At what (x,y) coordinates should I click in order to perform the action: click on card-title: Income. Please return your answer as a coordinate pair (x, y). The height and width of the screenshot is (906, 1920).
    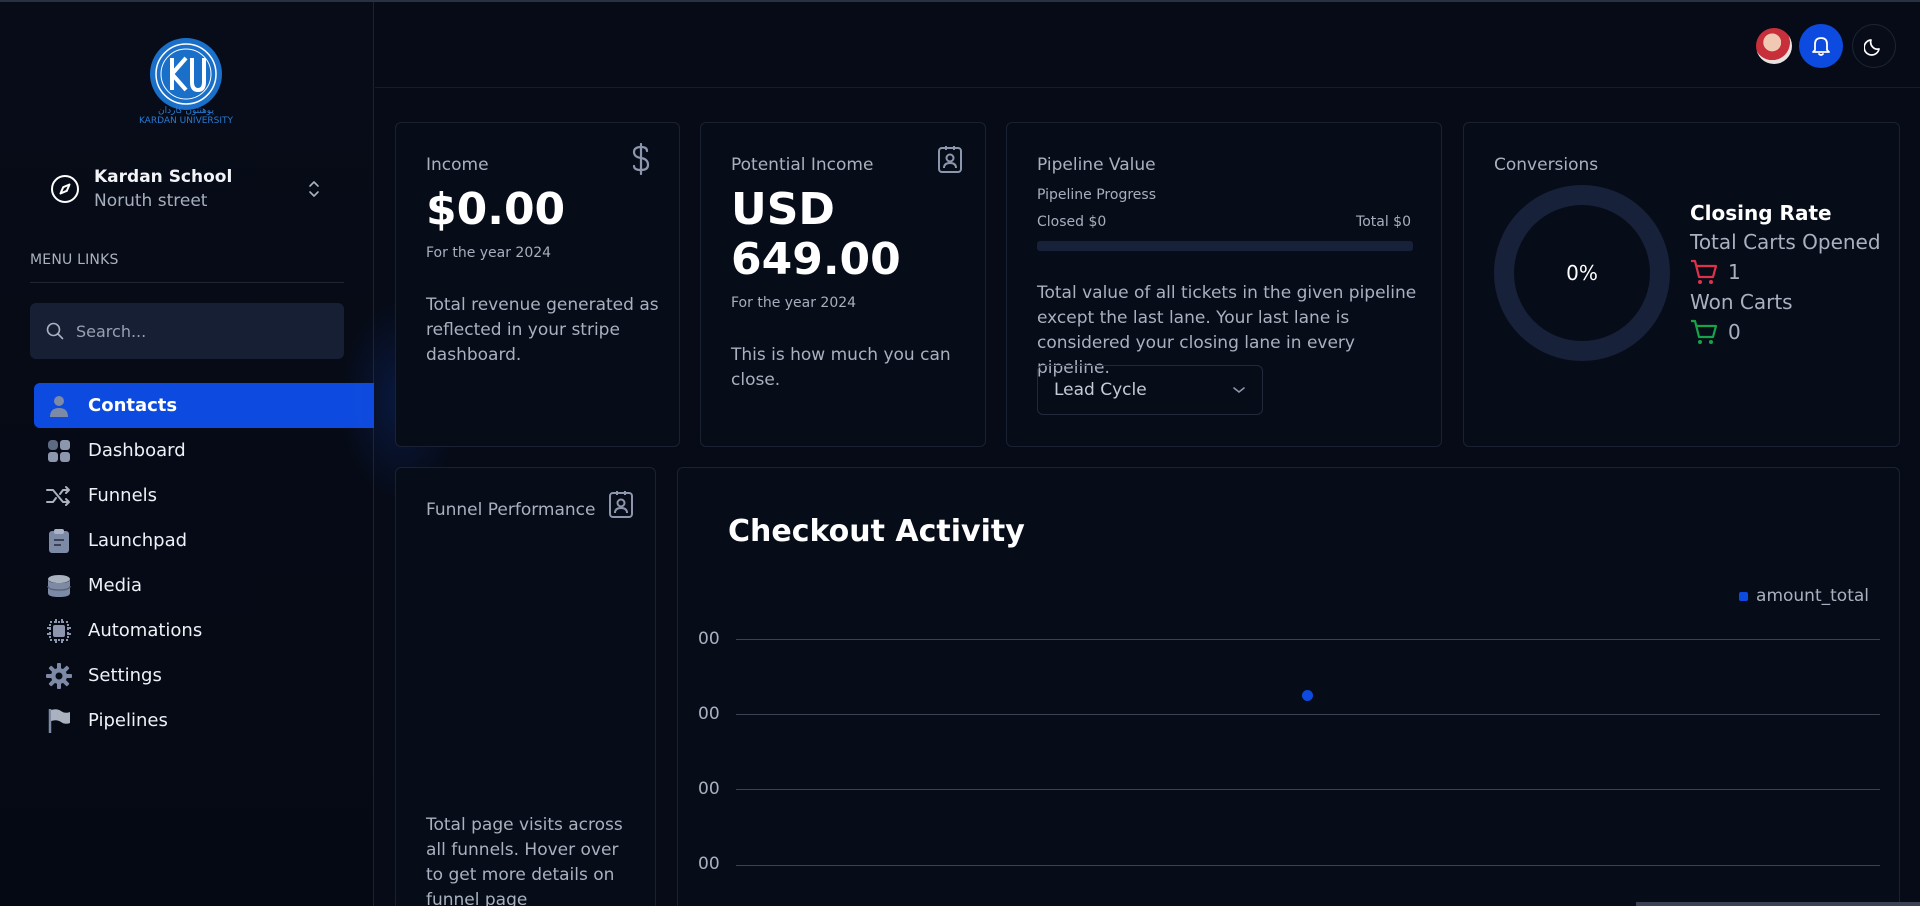
    Looking at the image, I should click on (457, 165).